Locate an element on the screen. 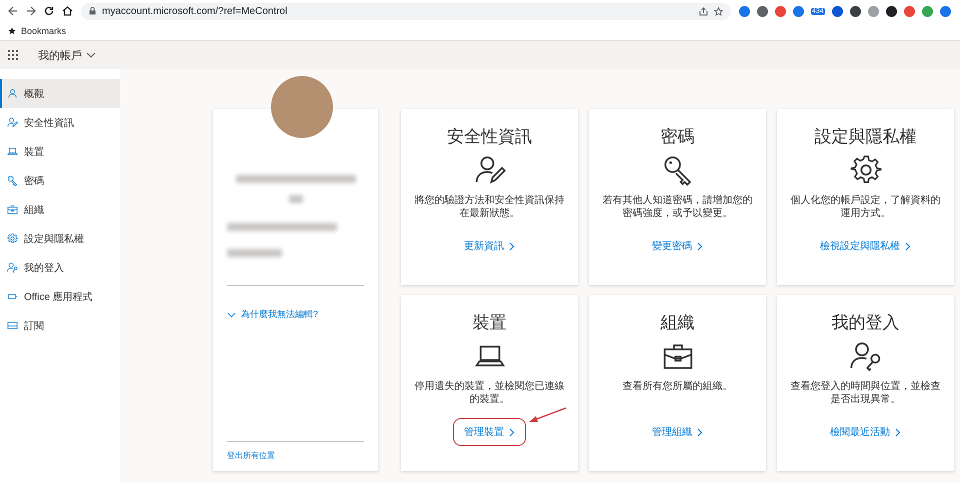  tile-link: 變更密碼 is located at coordinates (677, 246).